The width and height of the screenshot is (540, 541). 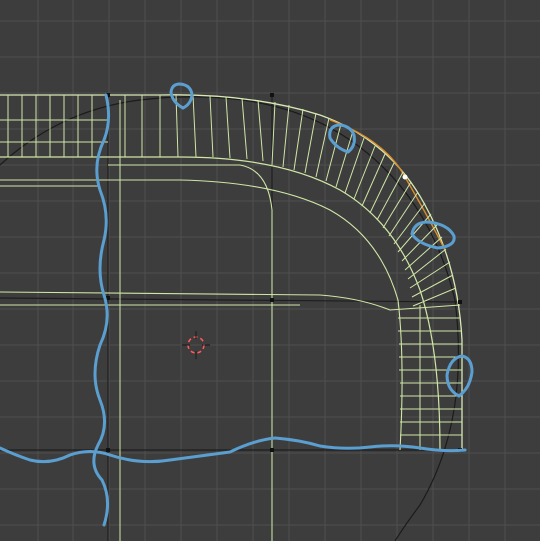 I want to click on mesh-corner-ribs, so click(x=364, y=204).